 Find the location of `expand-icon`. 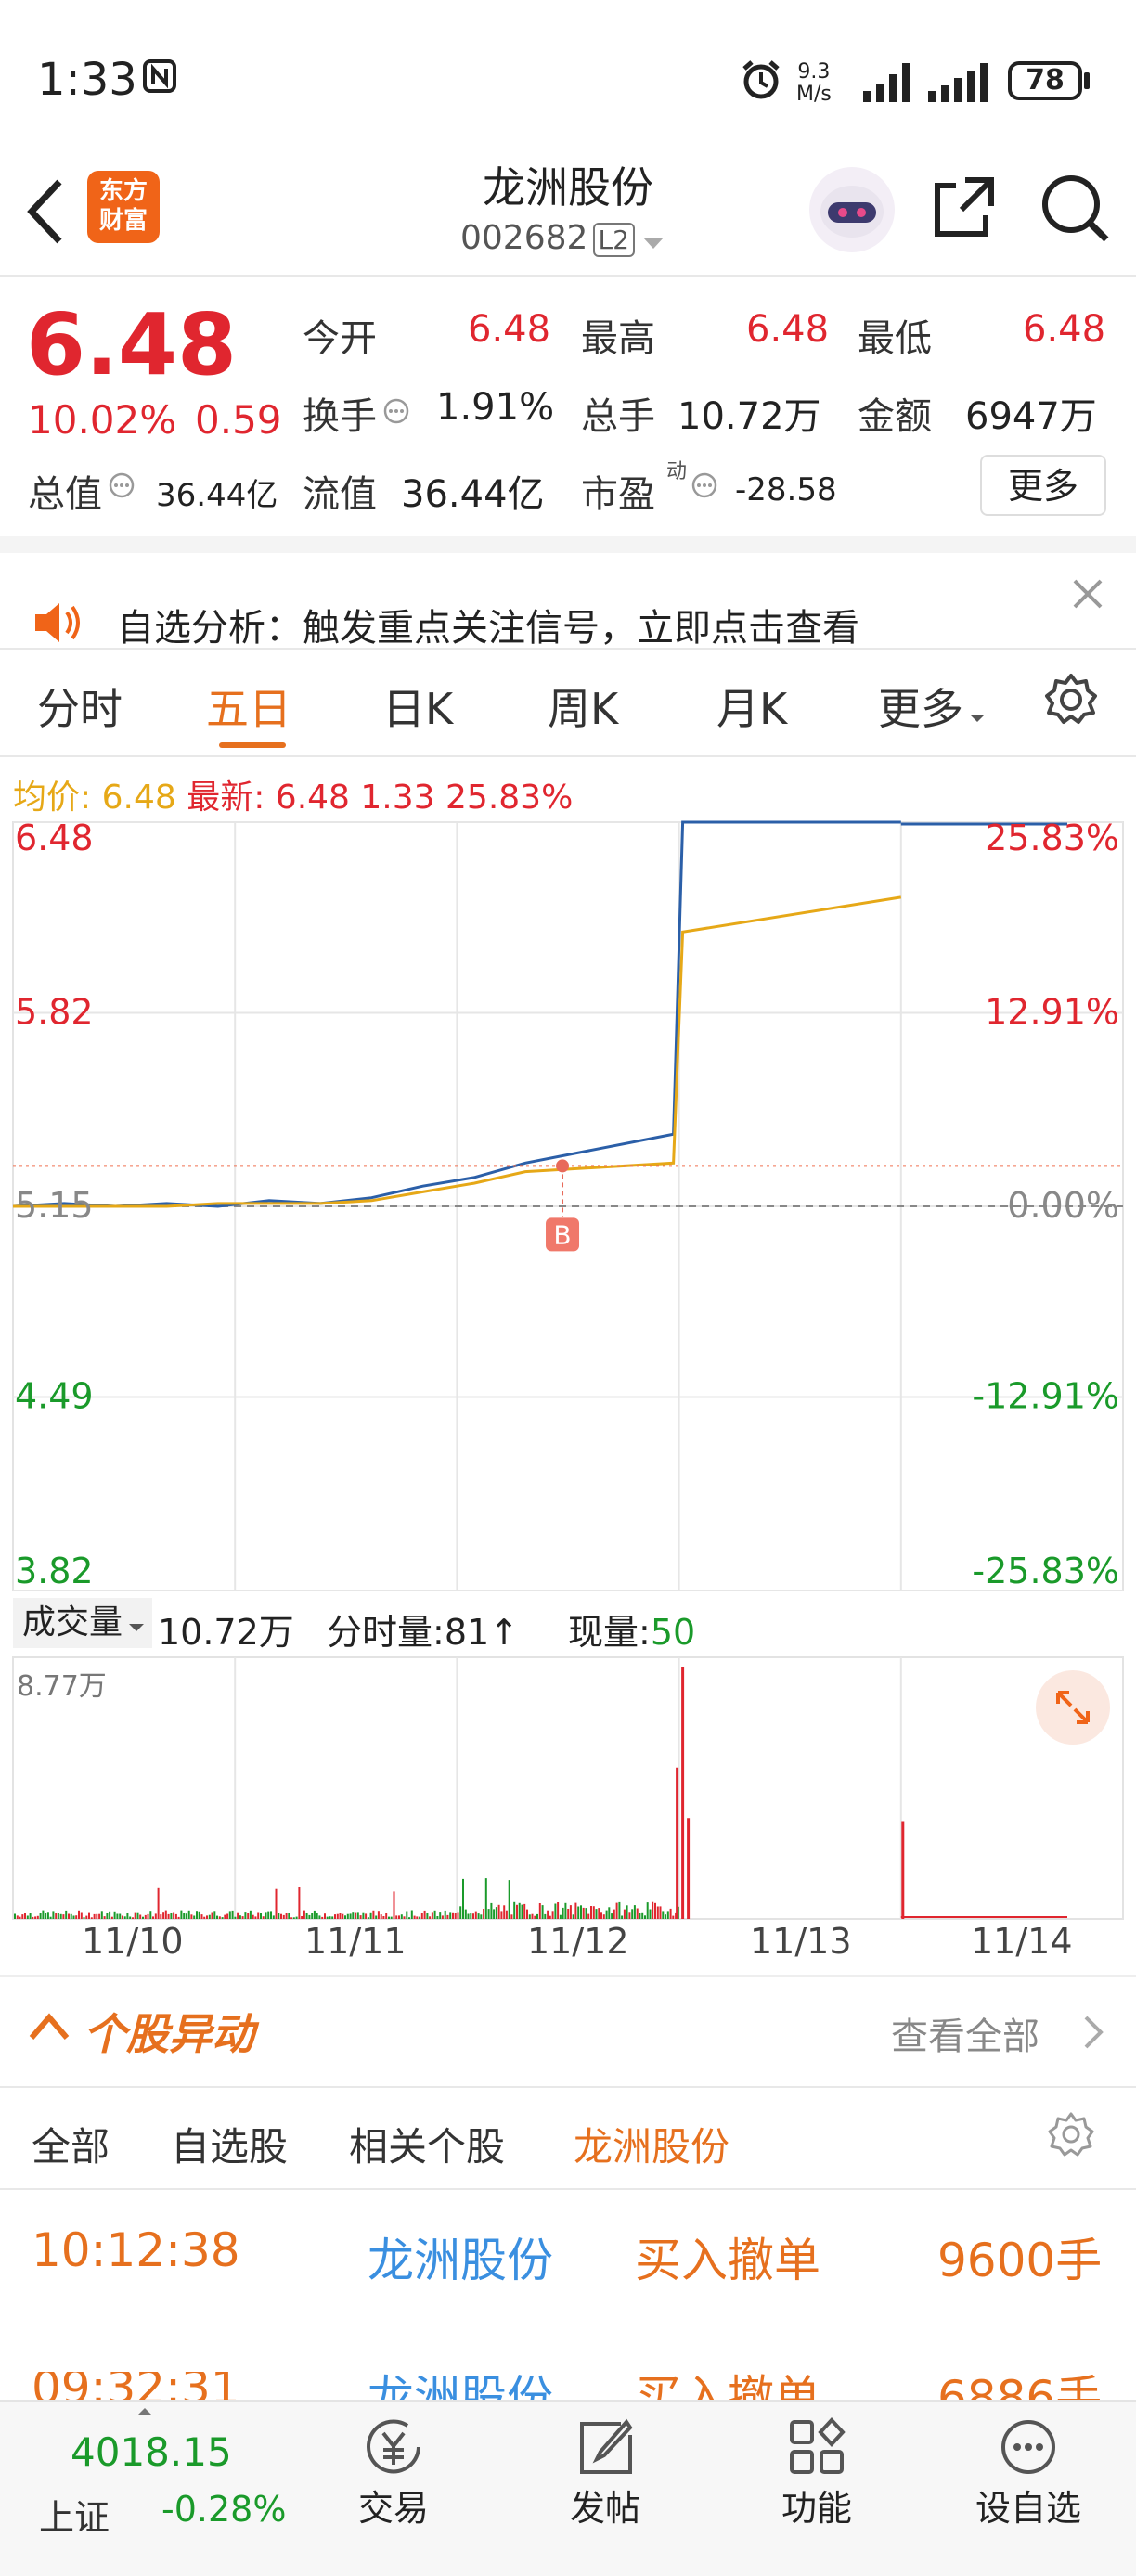

expand-icon is located at coordinates (1073, 1707).